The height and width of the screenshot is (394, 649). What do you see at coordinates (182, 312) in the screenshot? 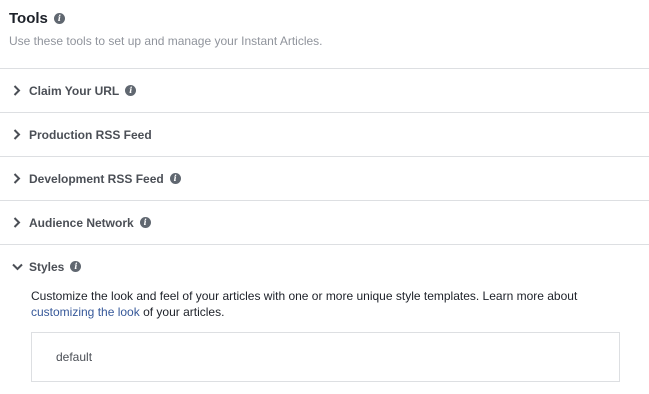
I see `styles-description-tail: of your articles.` at bounding box center [182, 312].